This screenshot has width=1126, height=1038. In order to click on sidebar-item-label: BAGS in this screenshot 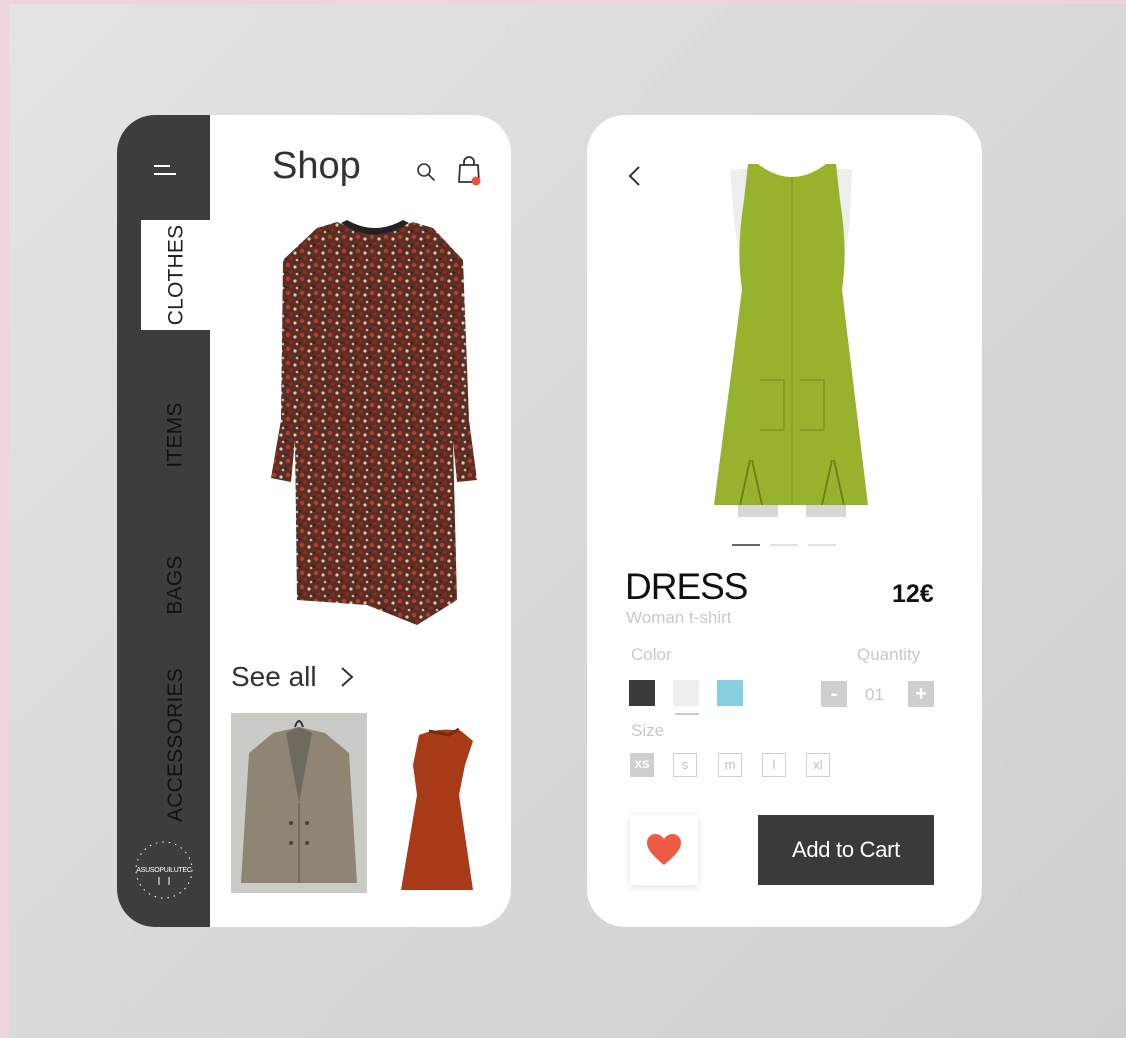, I will do `click(175, 585)`.